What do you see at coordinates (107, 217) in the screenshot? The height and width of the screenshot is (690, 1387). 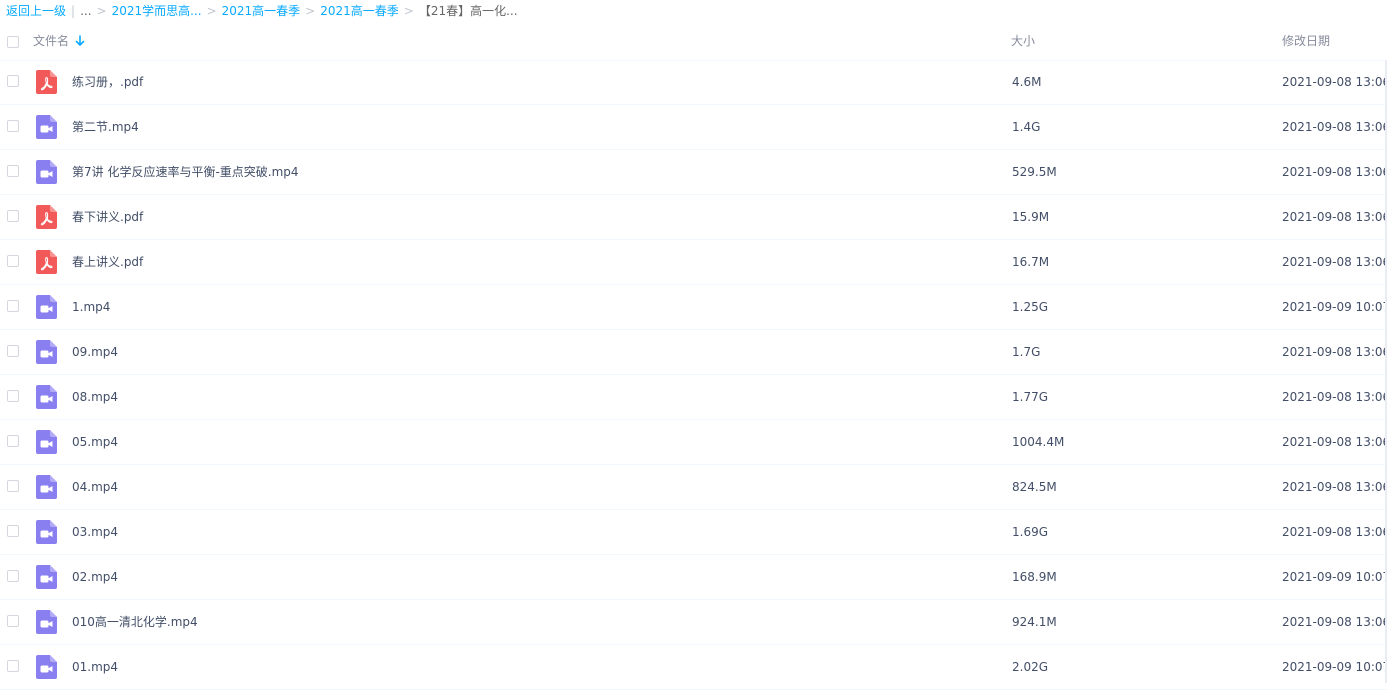 I see `file-name: 春下讲义.pdf` at bounding box center [107, 217].